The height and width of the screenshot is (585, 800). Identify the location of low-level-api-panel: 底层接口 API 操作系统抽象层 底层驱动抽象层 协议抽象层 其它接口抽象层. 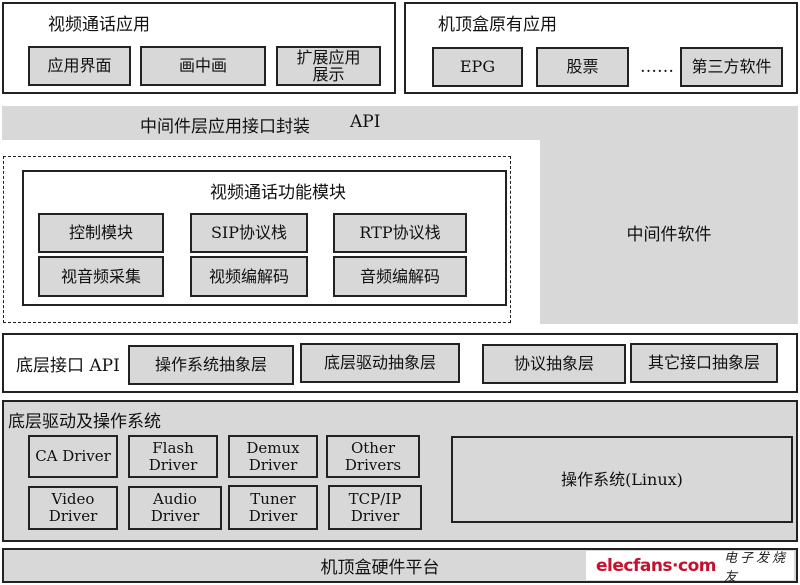
(400, 363).